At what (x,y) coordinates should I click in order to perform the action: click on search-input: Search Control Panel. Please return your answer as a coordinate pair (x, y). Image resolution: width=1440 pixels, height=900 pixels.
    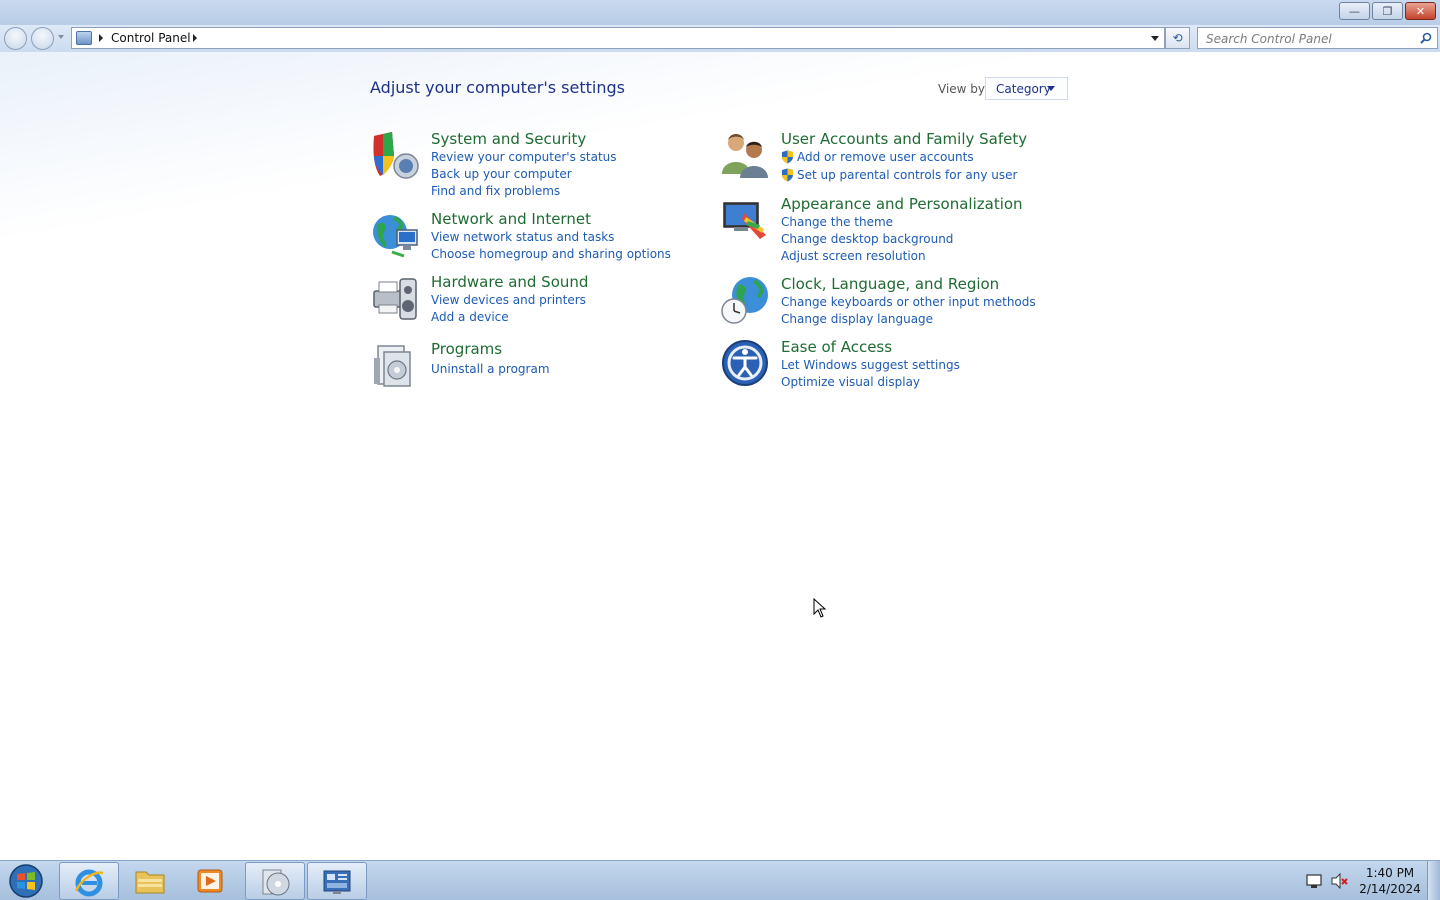
    Looking at the image, I should click on (1317, 38).